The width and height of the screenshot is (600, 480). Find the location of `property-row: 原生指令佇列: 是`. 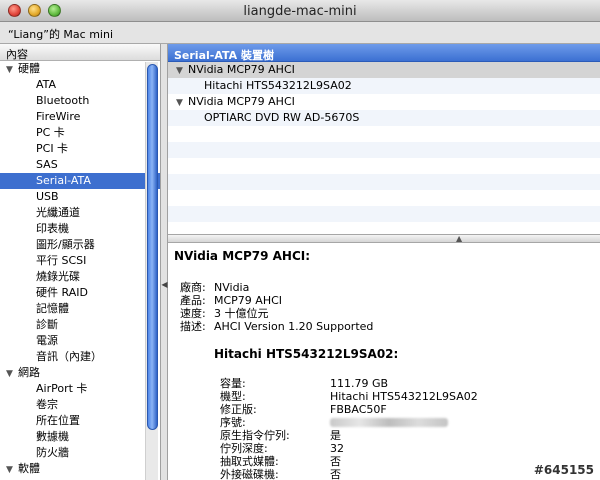

property-row: 原生指令佇列: 是 is located at coordinates (384, 435).